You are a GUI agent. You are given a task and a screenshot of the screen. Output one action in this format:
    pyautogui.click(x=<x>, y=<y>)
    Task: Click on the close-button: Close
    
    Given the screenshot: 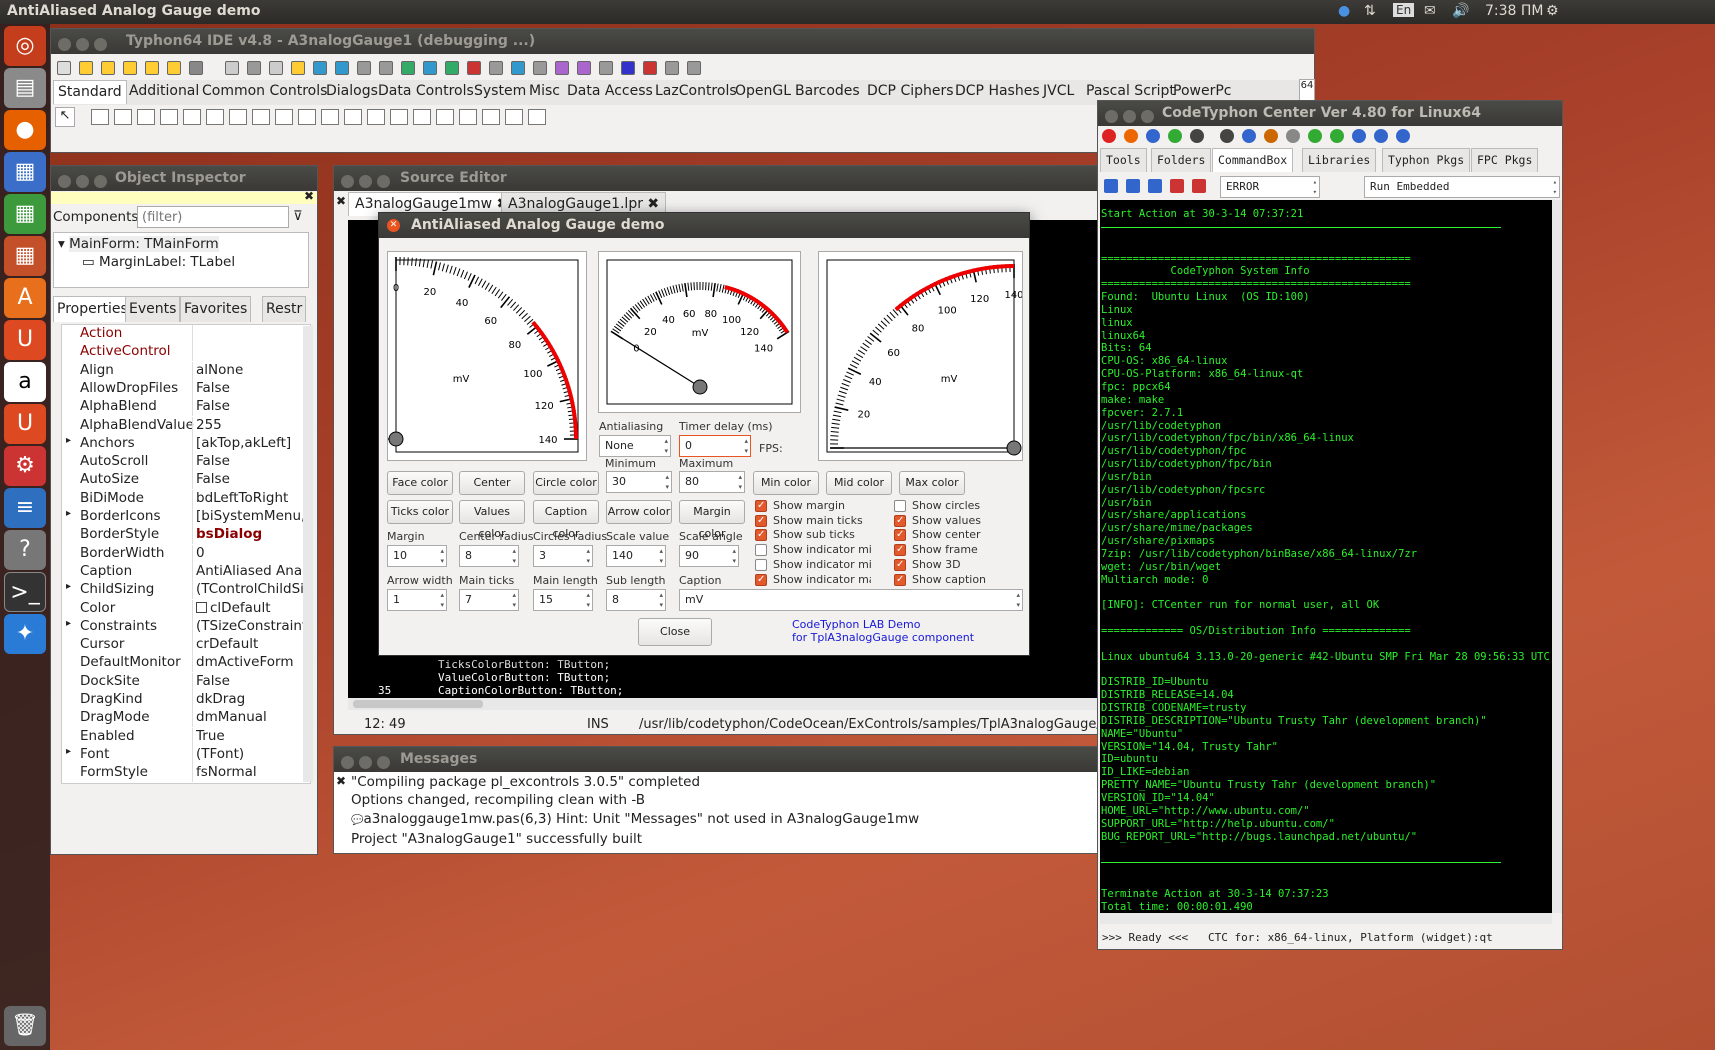 What is the action you would take?
    pyautogui.click(x=675, y=632)
    